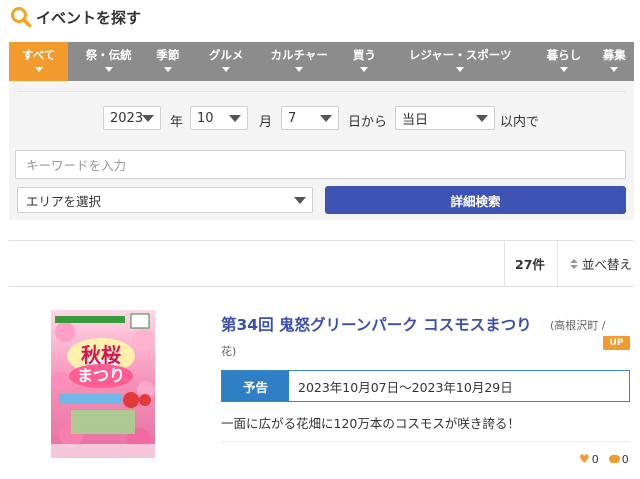  What do you see at coordinates (168, 55) in the screenshot?
I see `tab-label: 季節` at bounding box center [168, 55].